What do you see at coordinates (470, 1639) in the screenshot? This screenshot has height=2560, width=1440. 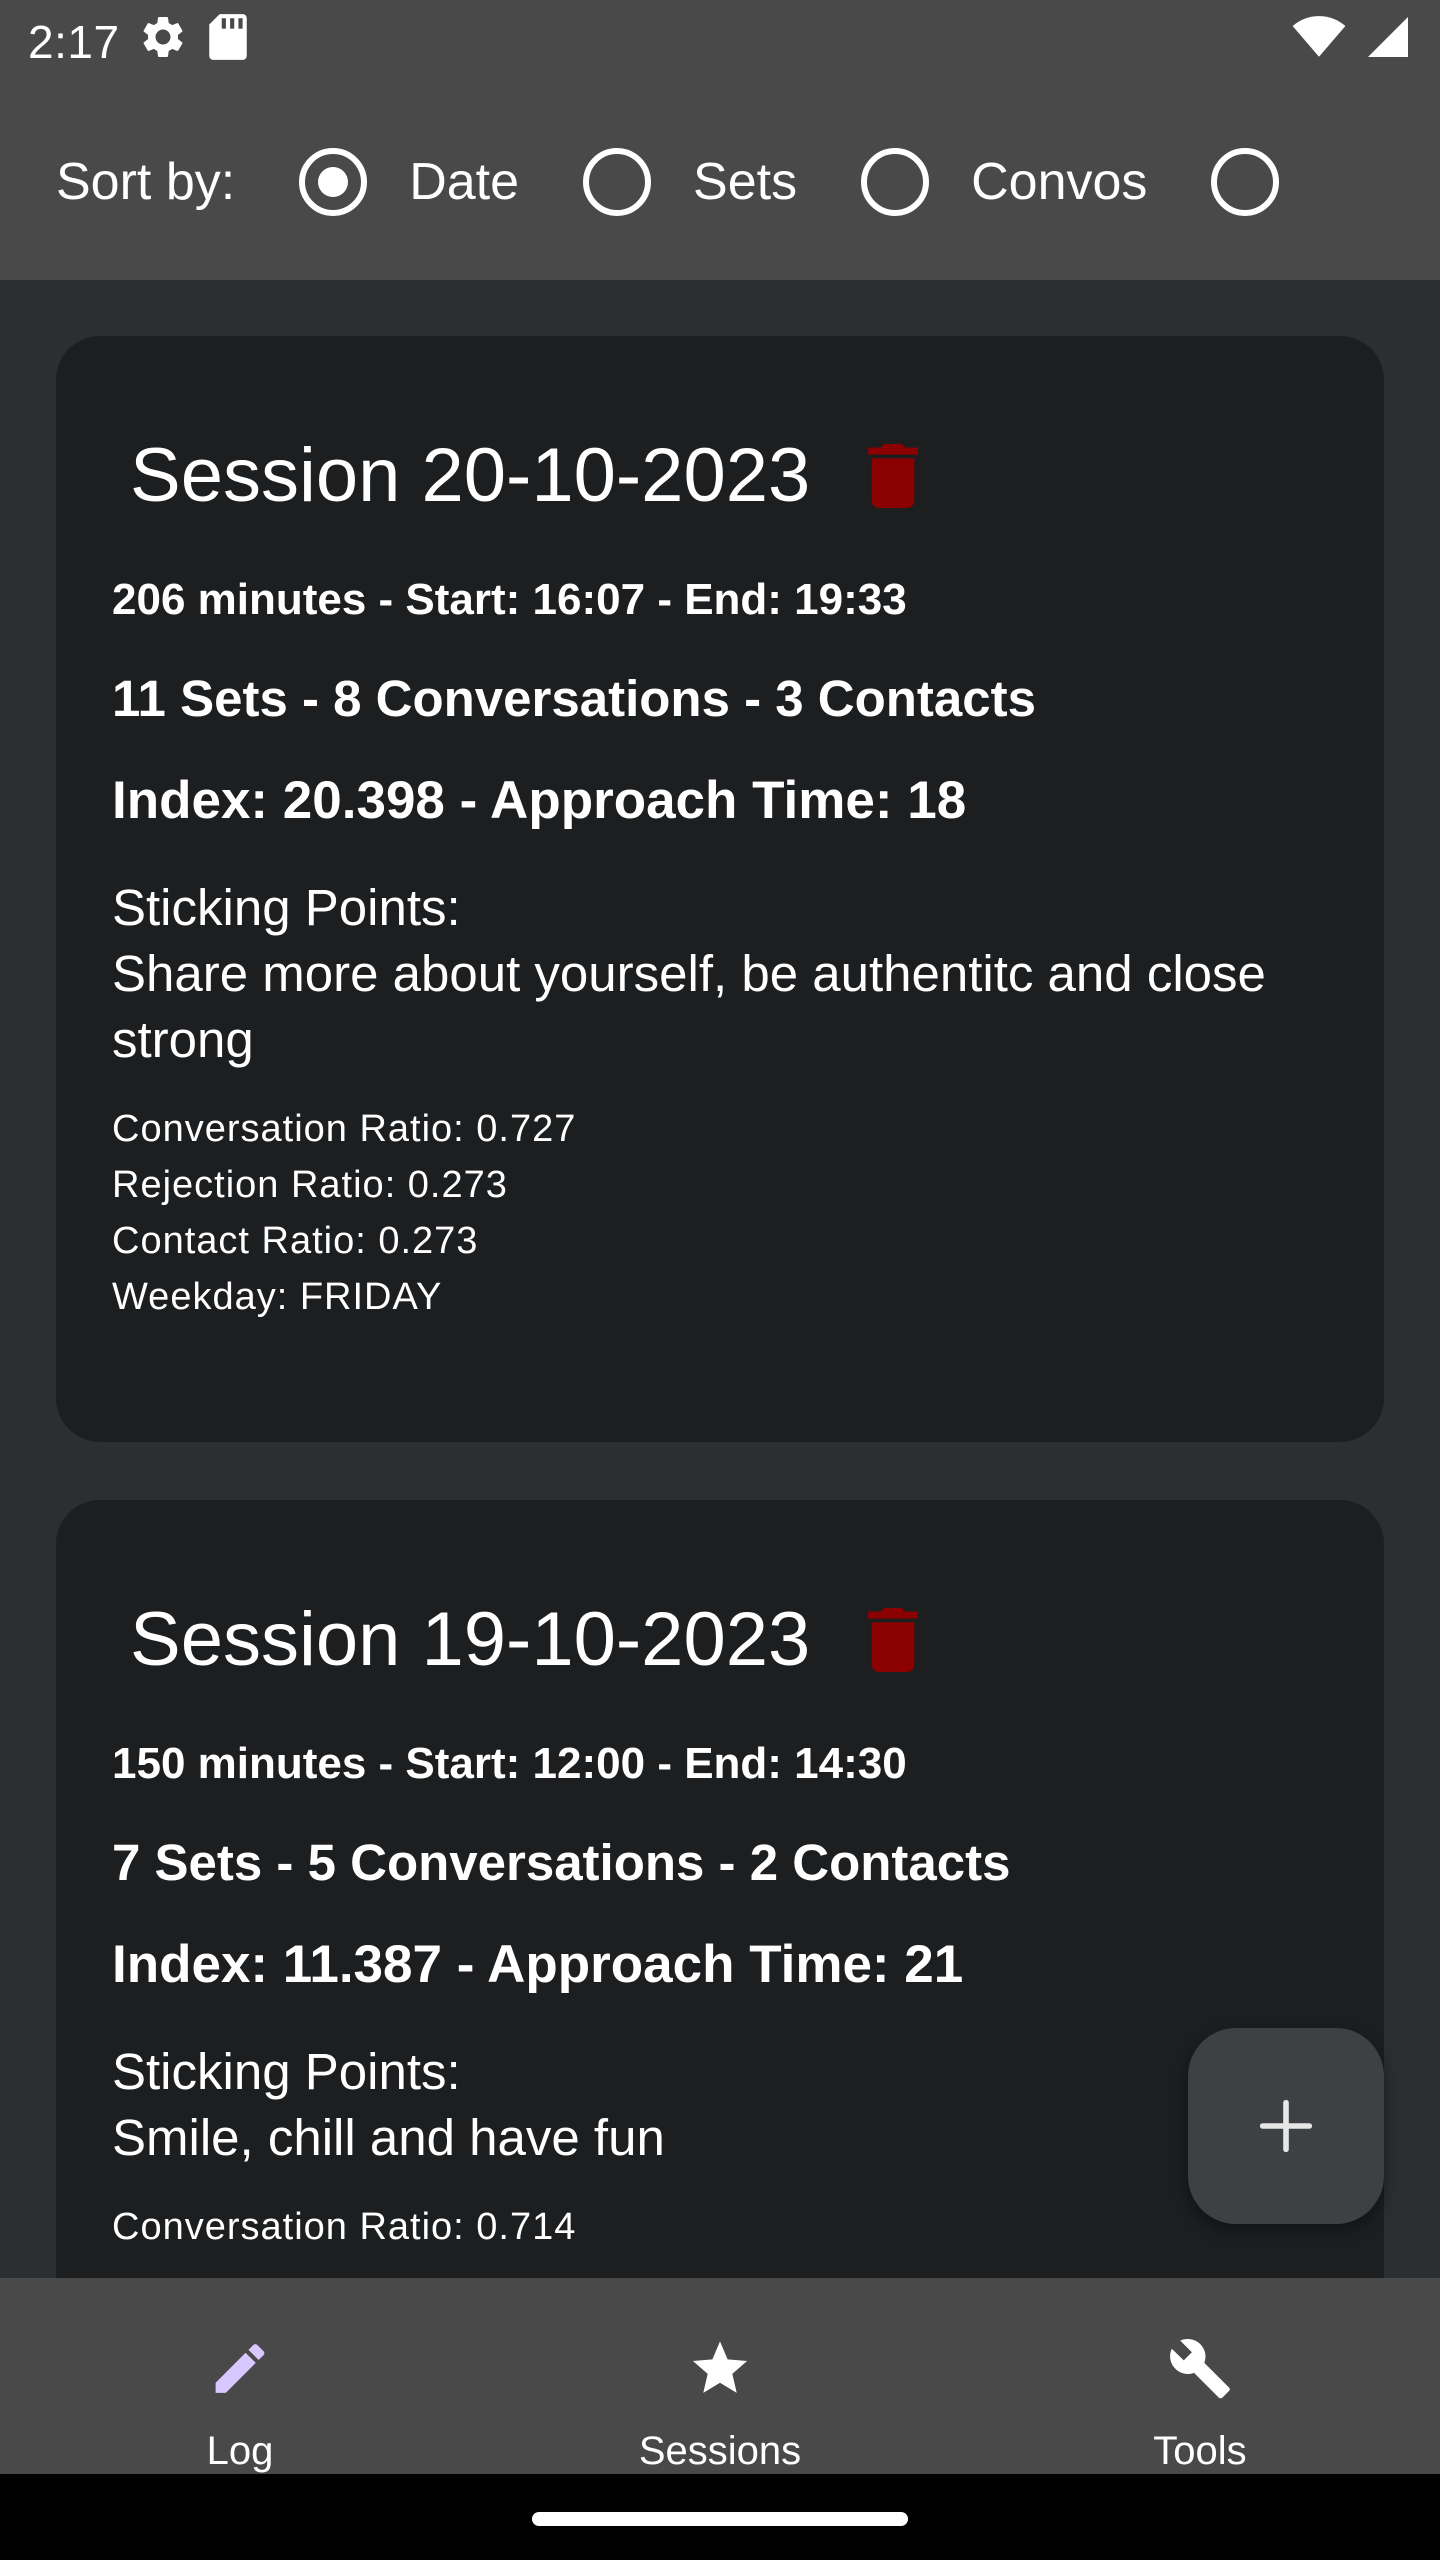 I see `session-title: Session 19-10-2023` at bounding box center [470, 1639].